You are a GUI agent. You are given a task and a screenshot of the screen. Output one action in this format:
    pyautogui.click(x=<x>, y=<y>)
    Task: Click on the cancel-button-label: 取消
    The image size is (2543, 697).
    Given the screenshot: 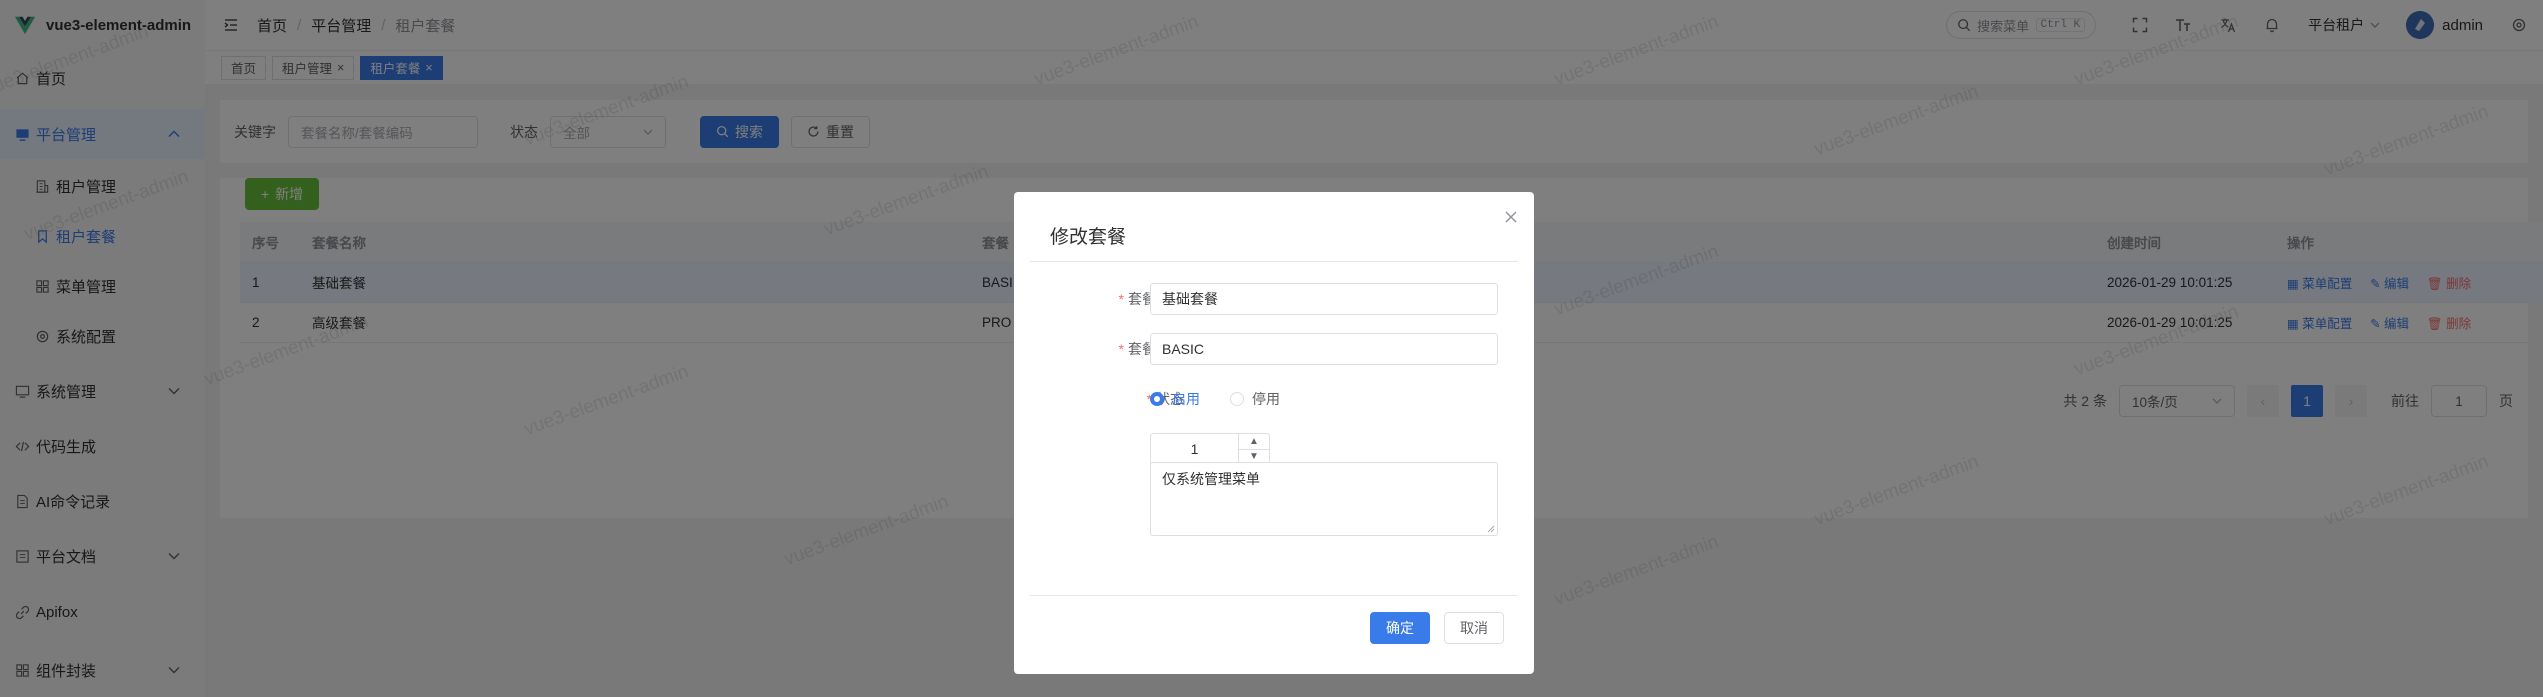 What is the action you would take?
    pyautogui.click(x=1474, y=628)
    